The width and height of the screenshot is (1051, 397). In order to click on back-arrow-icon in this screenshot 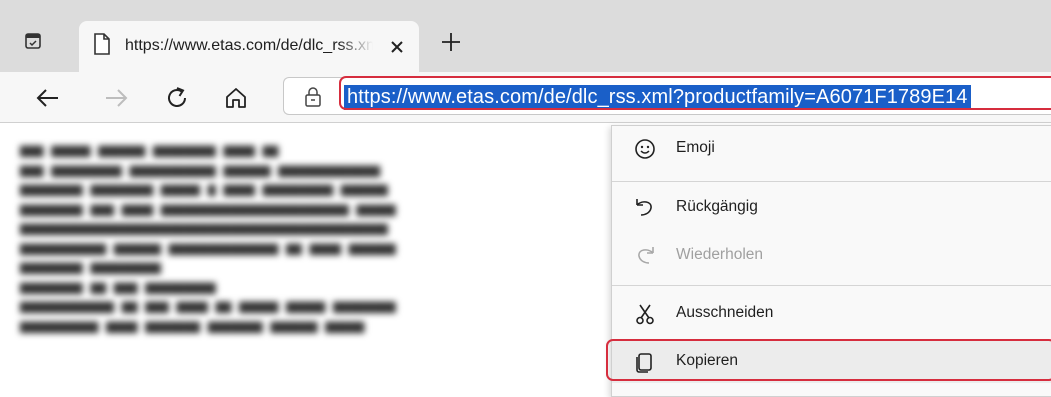, I will do `click(48, 98)`.